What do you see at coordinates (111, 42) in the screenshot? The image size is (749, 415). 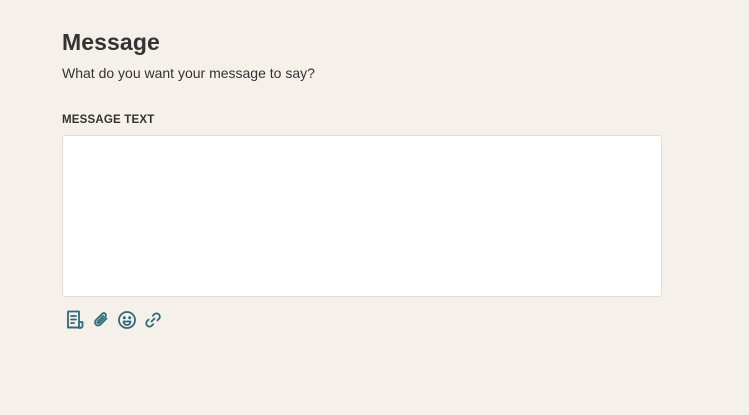 I see `page-title: Message` at bounding box center [111, 42].